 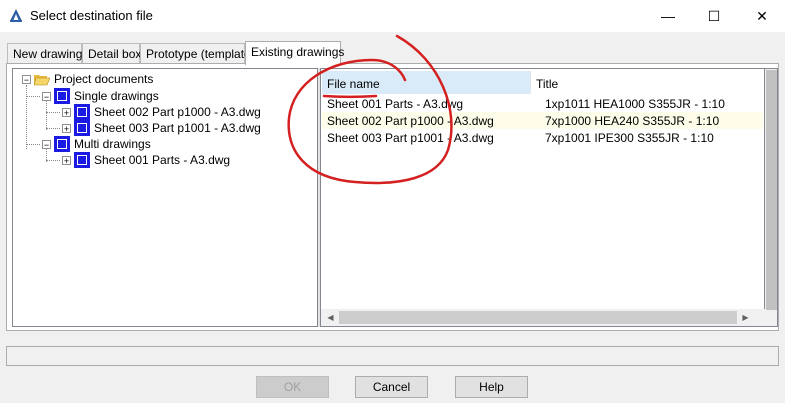 What do you see at coordinates (391, 387) in the screenshot?
I see `cancel-button: Cancel` at bounding box center [391, 387].